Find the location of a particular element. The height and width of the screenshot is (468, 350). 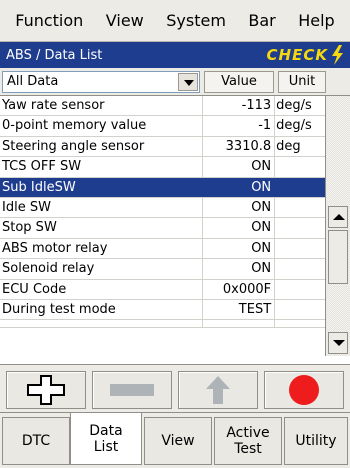

record-icon is located at coordinates (304, 390).